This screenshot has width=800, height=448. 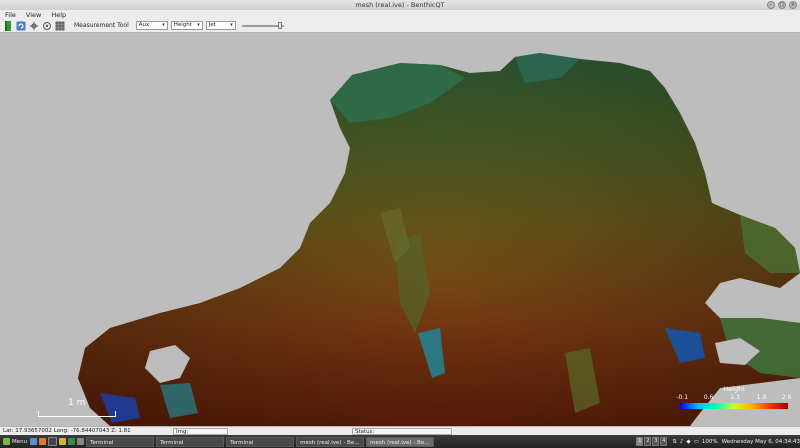 What do you see at coordinates (400, 26) in the screenshot?
I see `toolbar: Measurement Tool Aux ▾ Height ▾ Jet ▾` at bounding box center [400, 26].